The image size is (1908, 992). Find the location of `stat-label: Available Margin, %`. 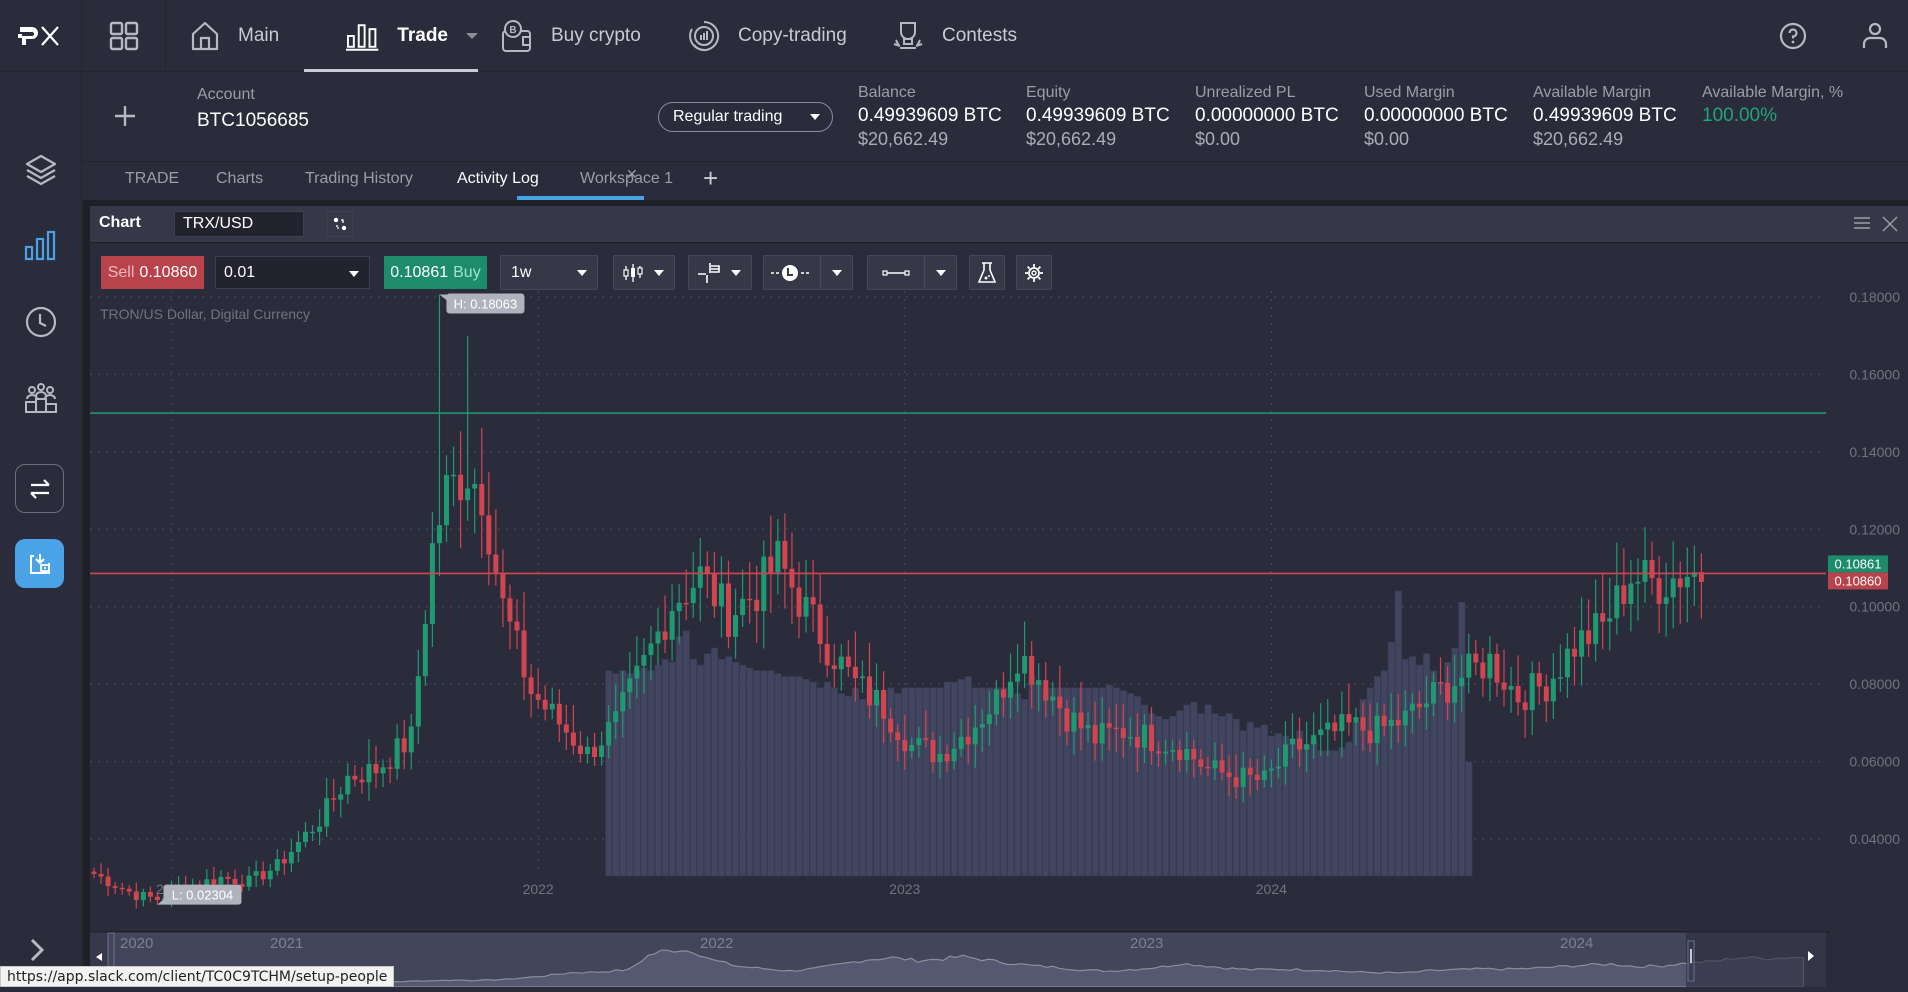

stat-label: Available Margin, % is located at coordinates (1773, 92).